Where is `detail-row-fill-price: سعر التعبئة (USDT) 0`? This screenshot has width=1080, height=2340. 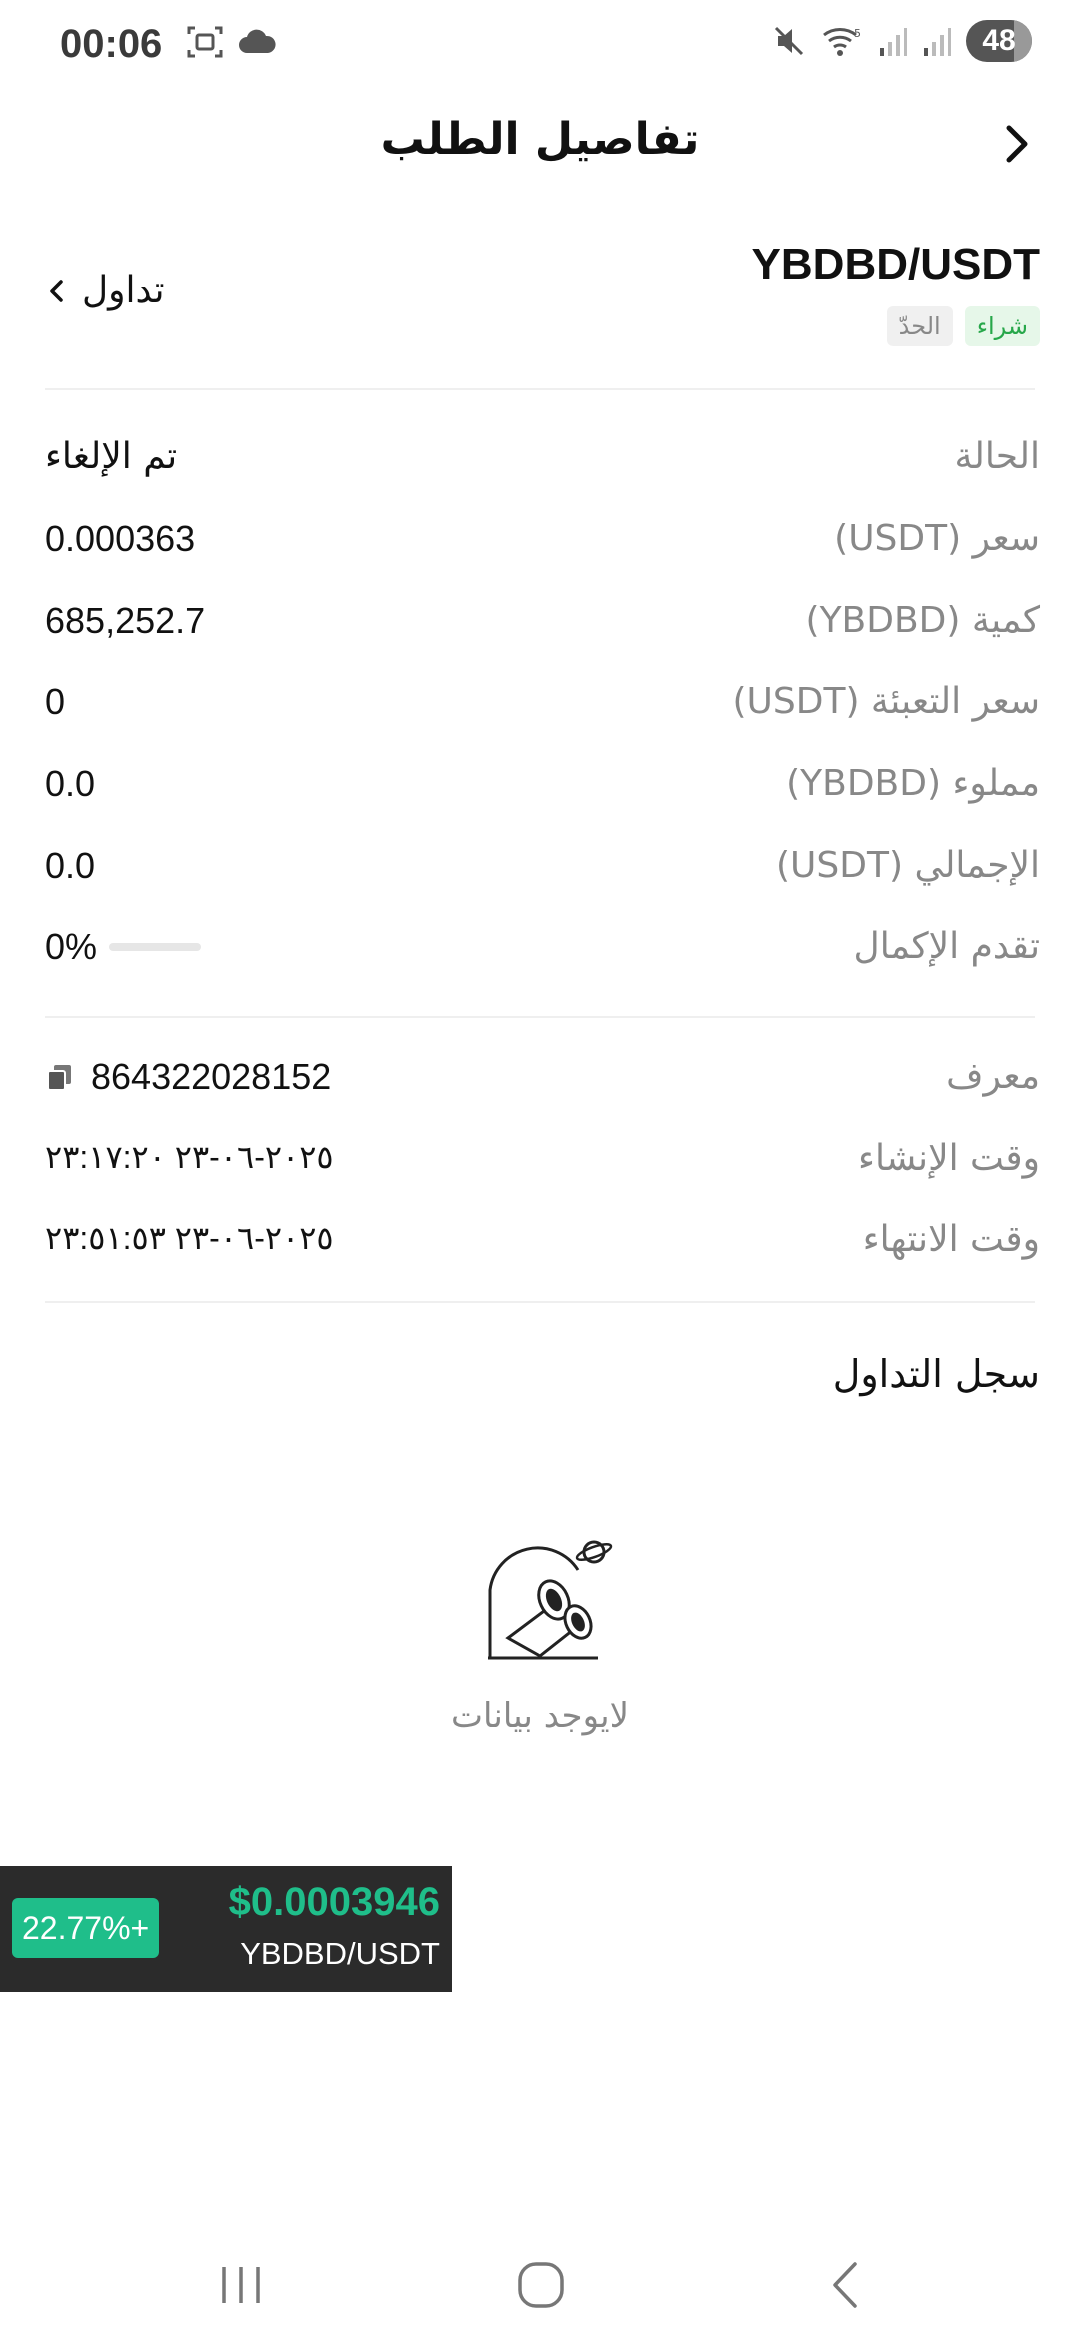 detail-row-fill-price: سعر التعبئة (USDT) 0 is located at coordinates (542, 711).